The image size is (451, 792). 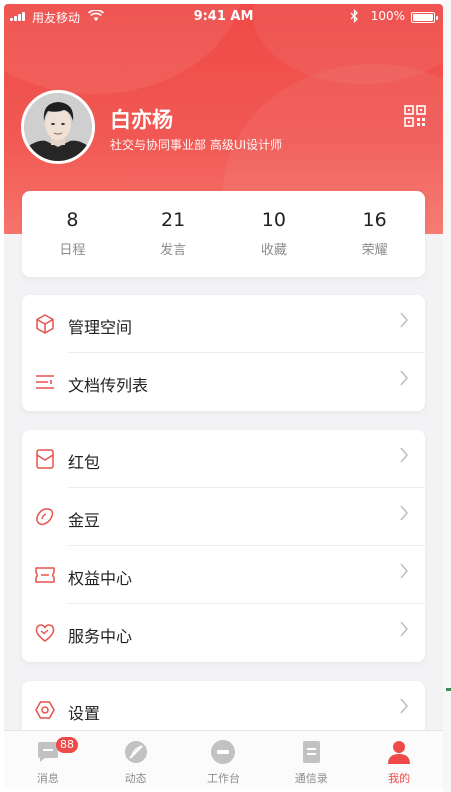 I want to click on menu-item-label: 服务中心, so click(x=100, y=636).